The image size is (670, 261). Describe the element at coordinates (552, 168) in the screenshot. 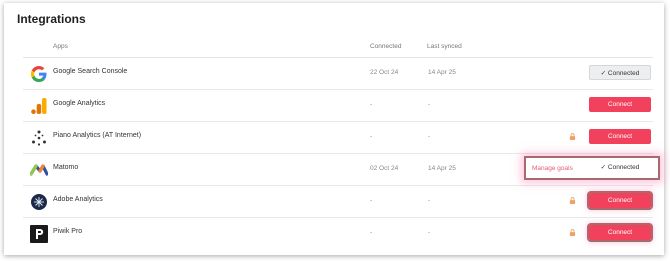

I see `manage-goals-link: Manage goals` at that location.